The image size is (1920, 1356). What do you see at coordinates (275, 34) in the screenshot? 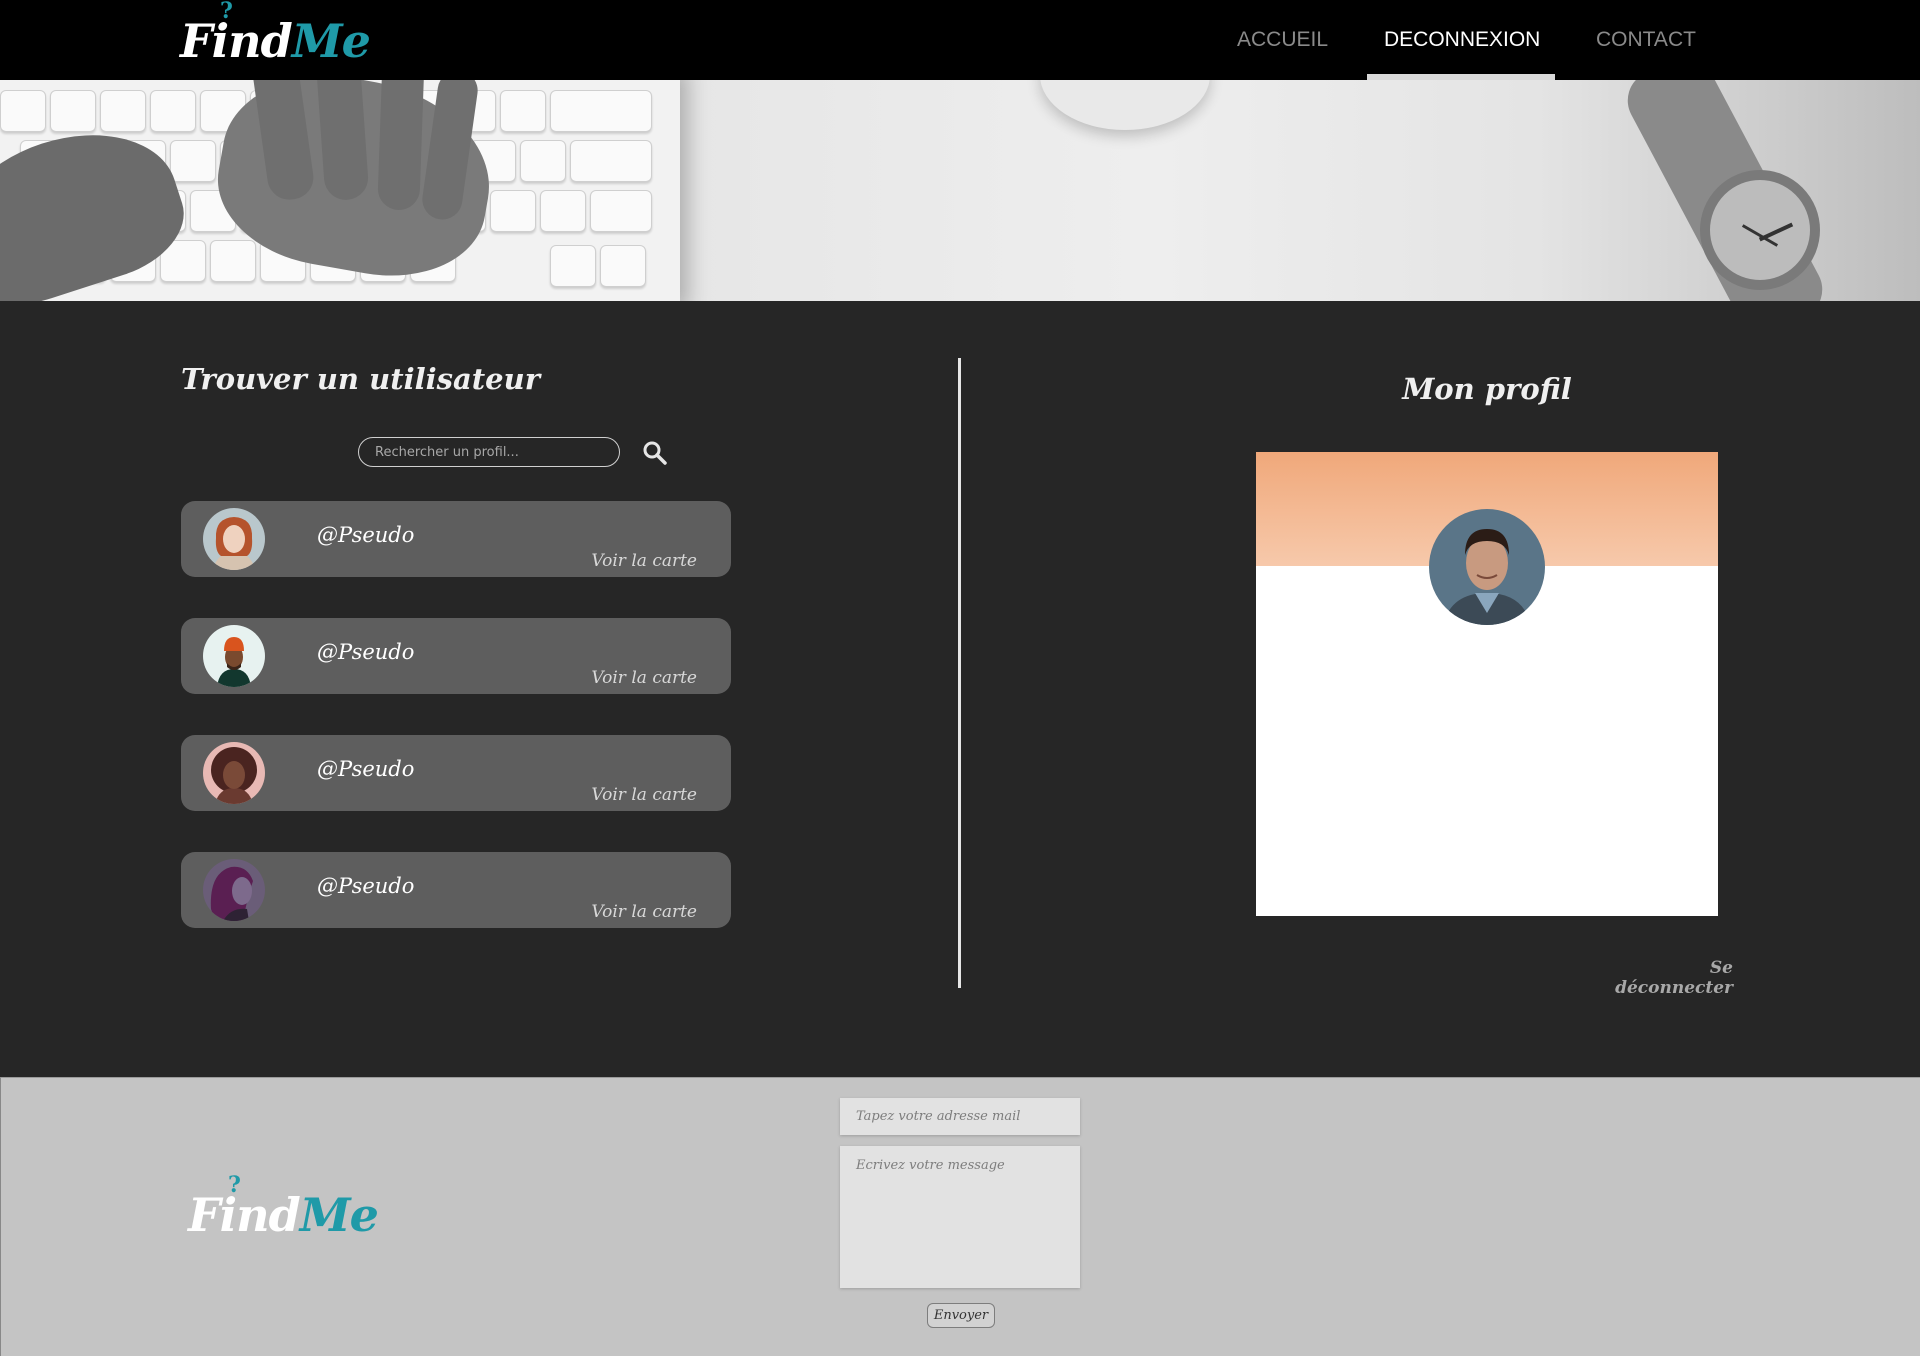
I see `brand-logo: FindMe ?` at bounding box center [275, 34].